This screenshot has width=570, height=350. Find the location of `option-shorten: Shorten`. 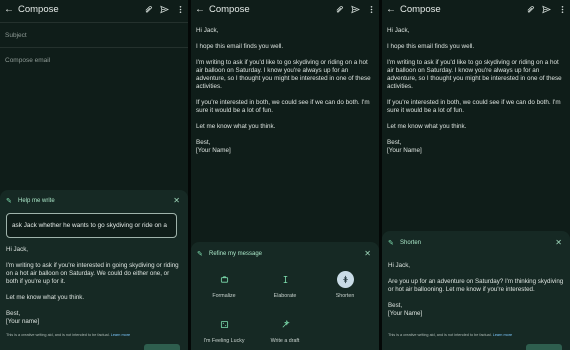

option-shorten: Shorten is located at coordinates (345, 285).